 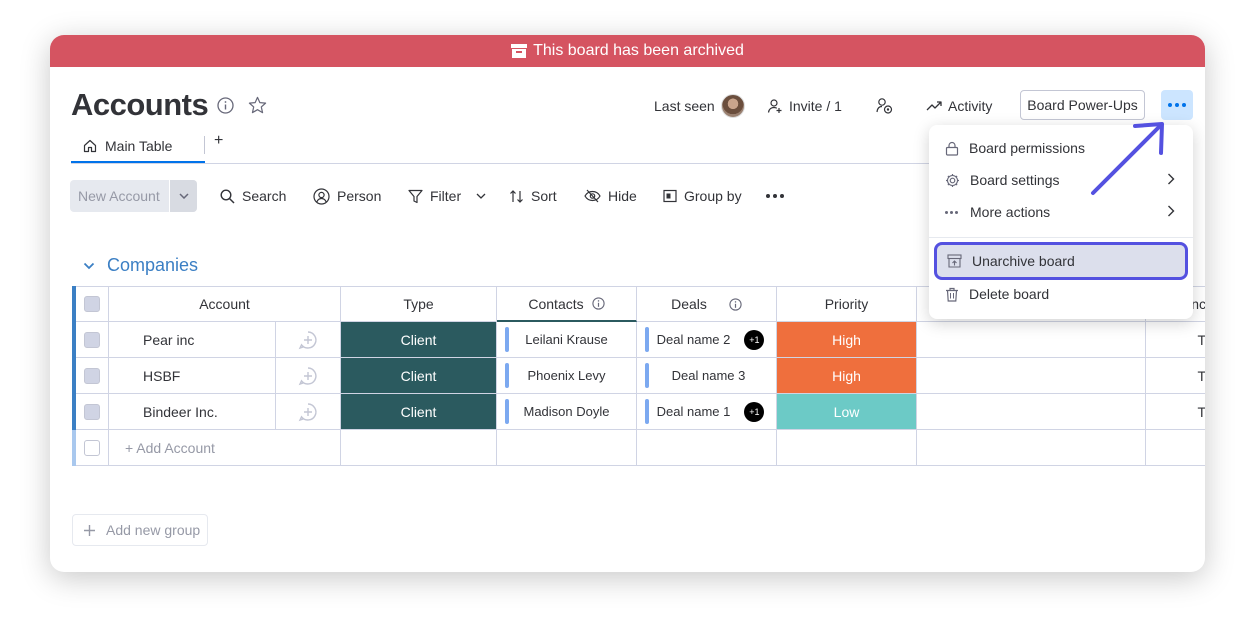 I want to click on eye-off-icon, so click(x=592, y=196).